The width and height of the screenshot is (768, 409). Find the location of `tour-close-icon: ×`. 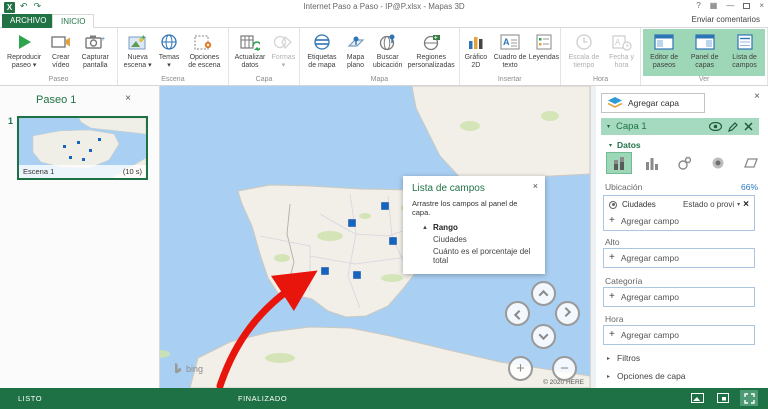

tour-close-icon: × is located at coordinates (128, 98).